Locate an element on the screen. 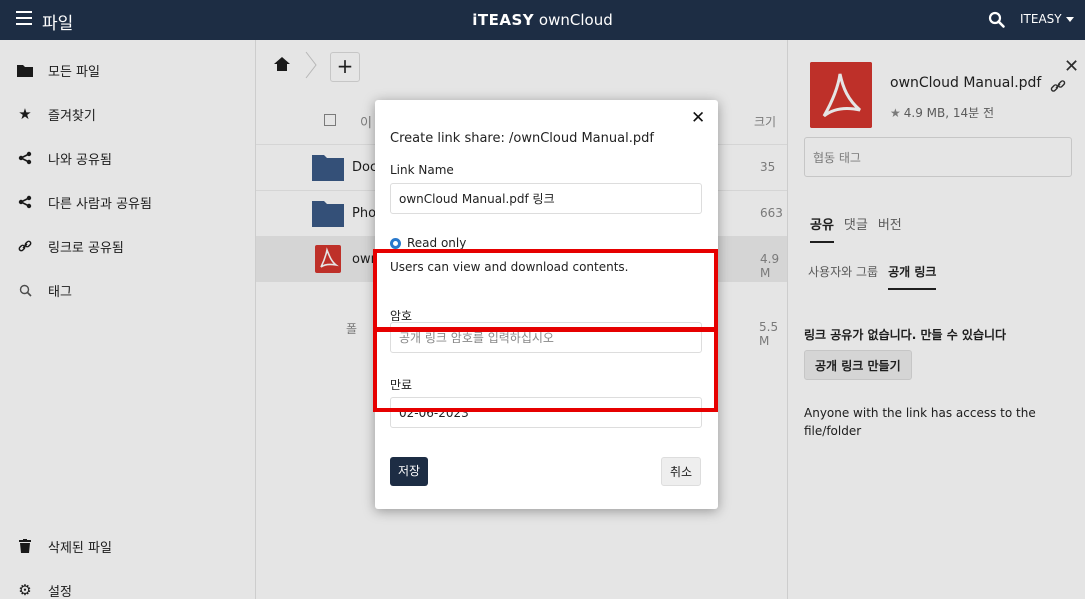  permission-description: Users can view and download contents. is located at coordinates (509, 267).